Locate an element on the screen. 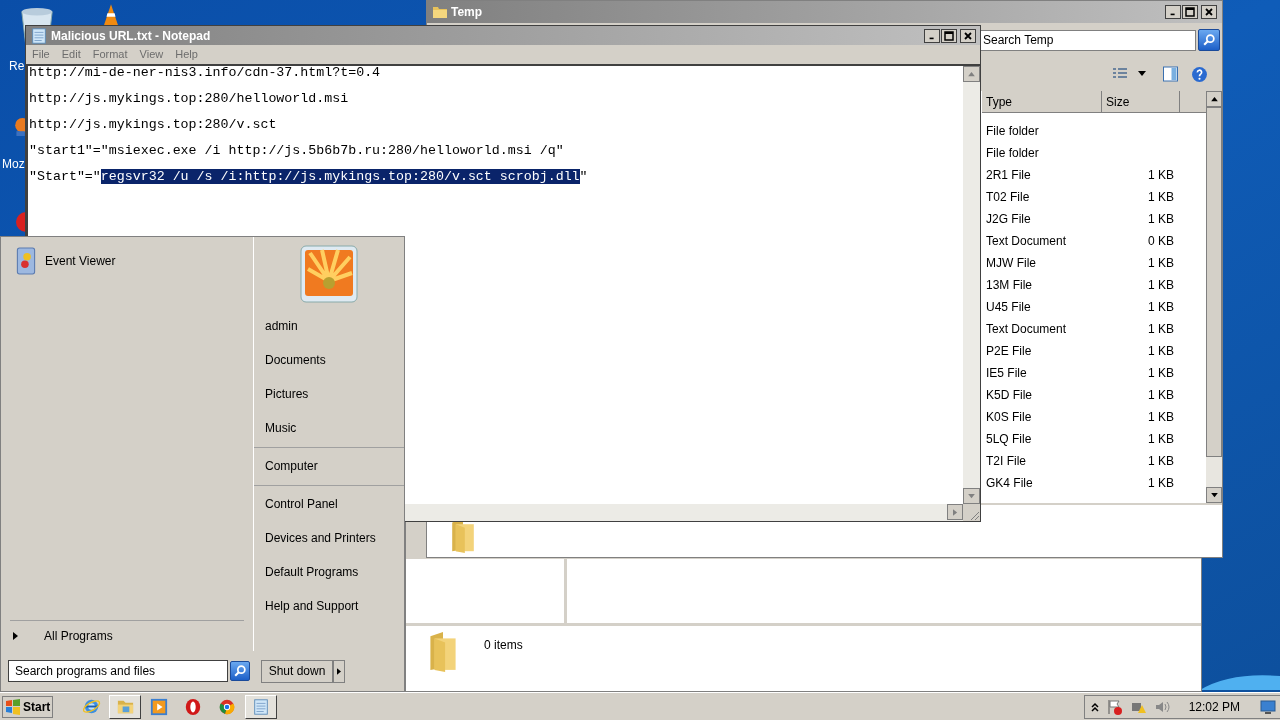 Image resolution: width=1280 pixels, height=720 pixels. caret-icon is located at coordinates (1142, 74).